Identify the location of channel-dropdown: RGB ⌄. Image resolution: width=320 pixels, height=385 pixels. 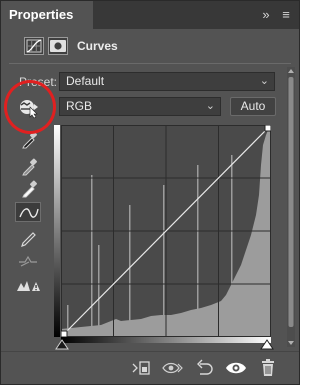
(140, 106).